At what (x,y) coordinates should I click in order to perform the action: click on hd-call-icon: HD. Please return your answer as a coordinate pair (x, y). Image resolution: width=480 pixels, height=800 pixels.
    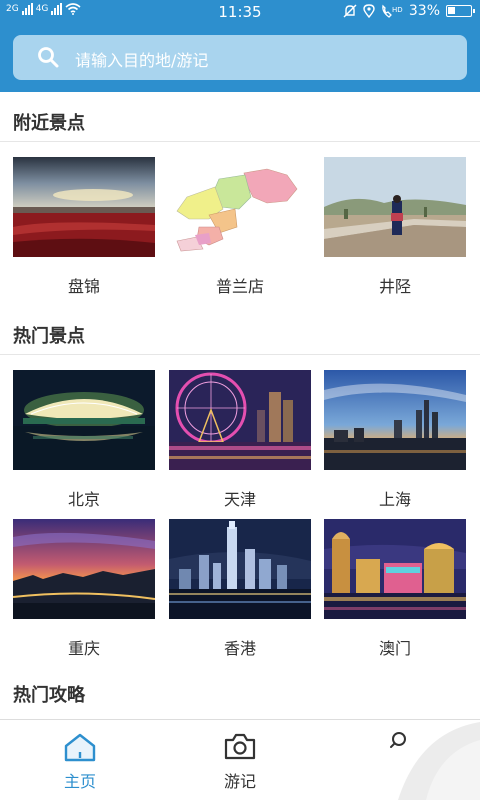
    Looking at the image, I should click on (392, 11).